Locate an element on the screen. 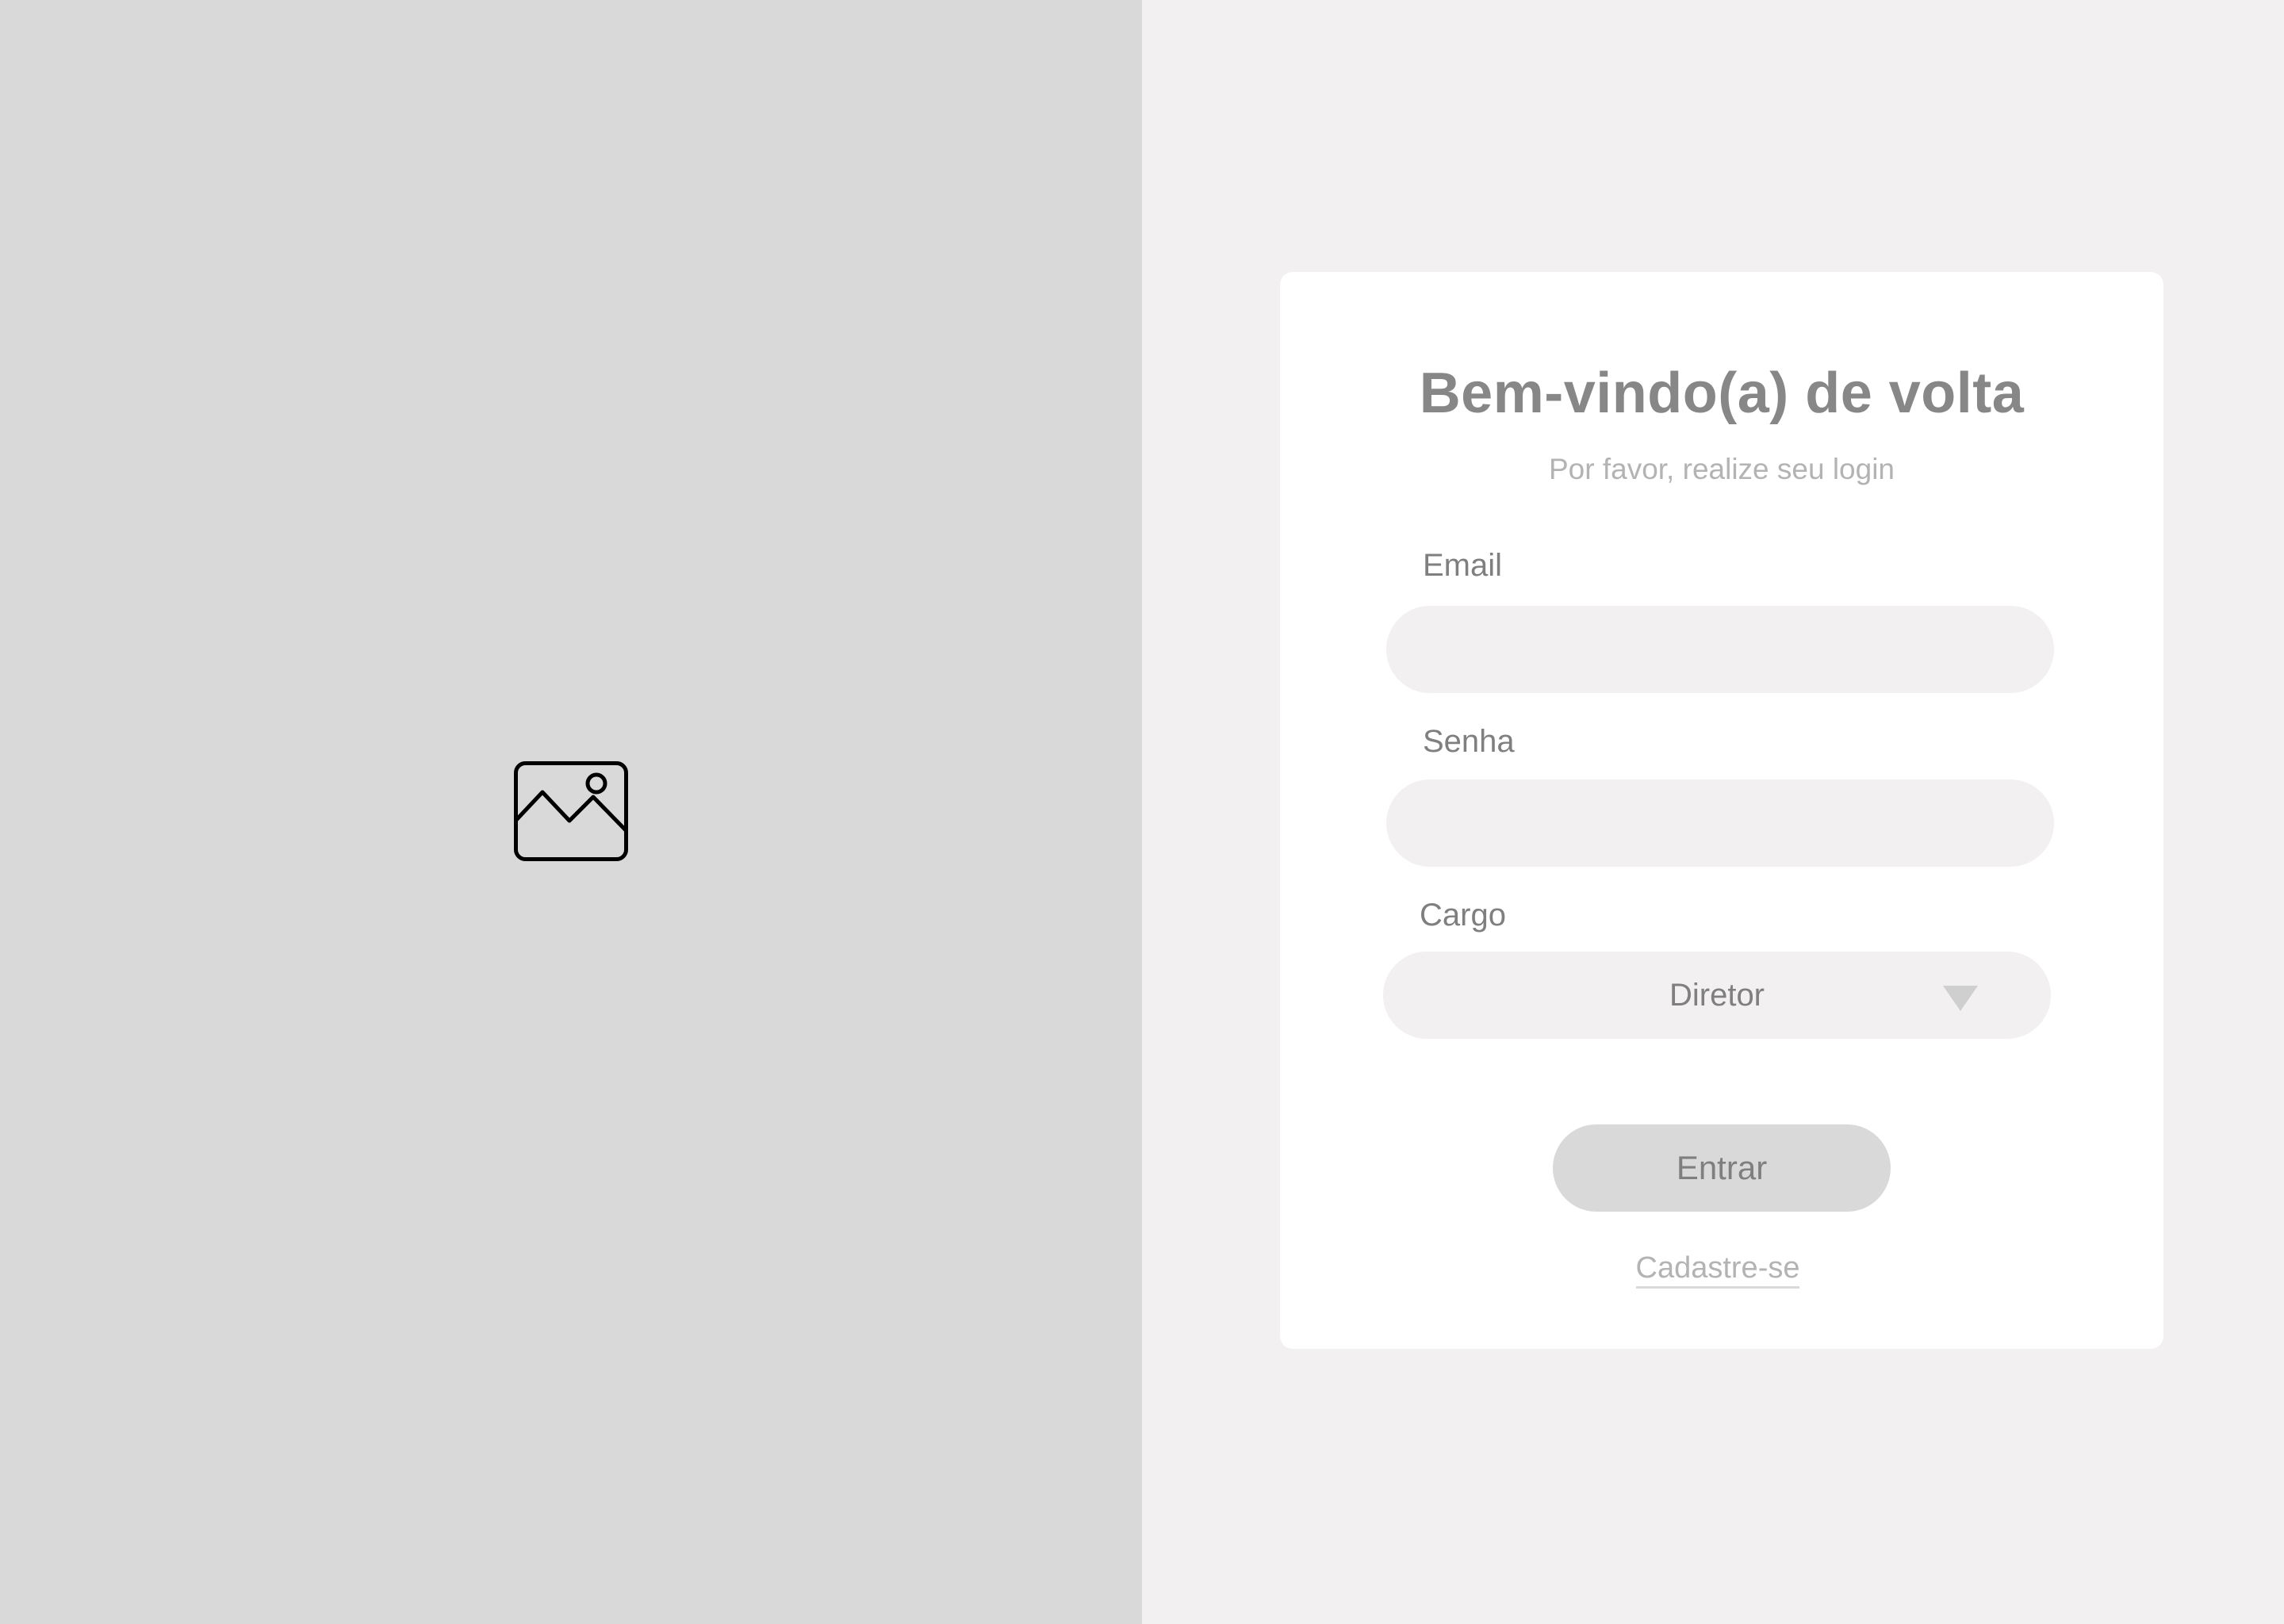 Image resolution: width=2284 pixels, height=1624 pixels. password-field is located at coordinates (1720, 823).